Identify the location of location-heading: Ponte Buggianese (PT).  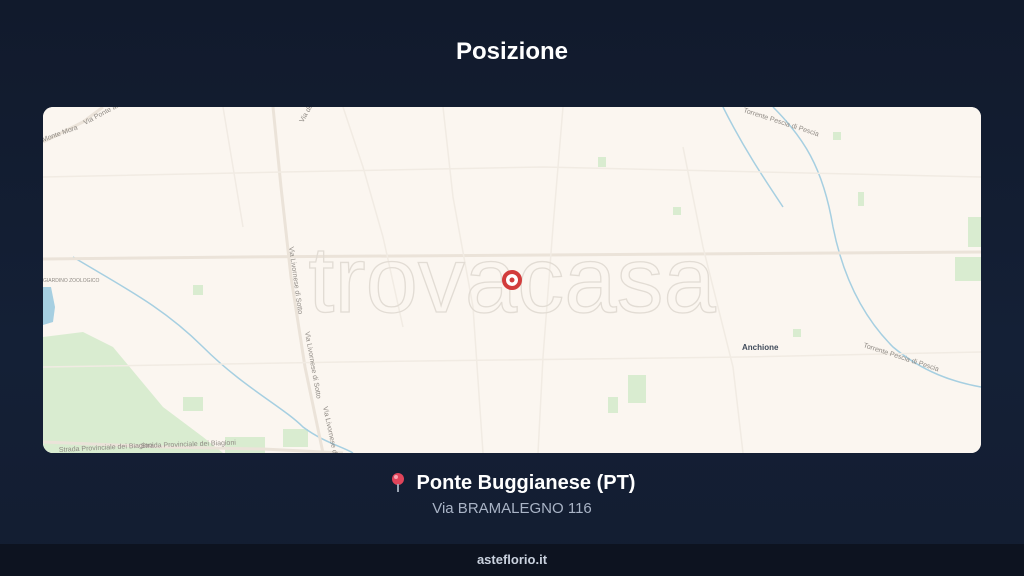
(512, 485).